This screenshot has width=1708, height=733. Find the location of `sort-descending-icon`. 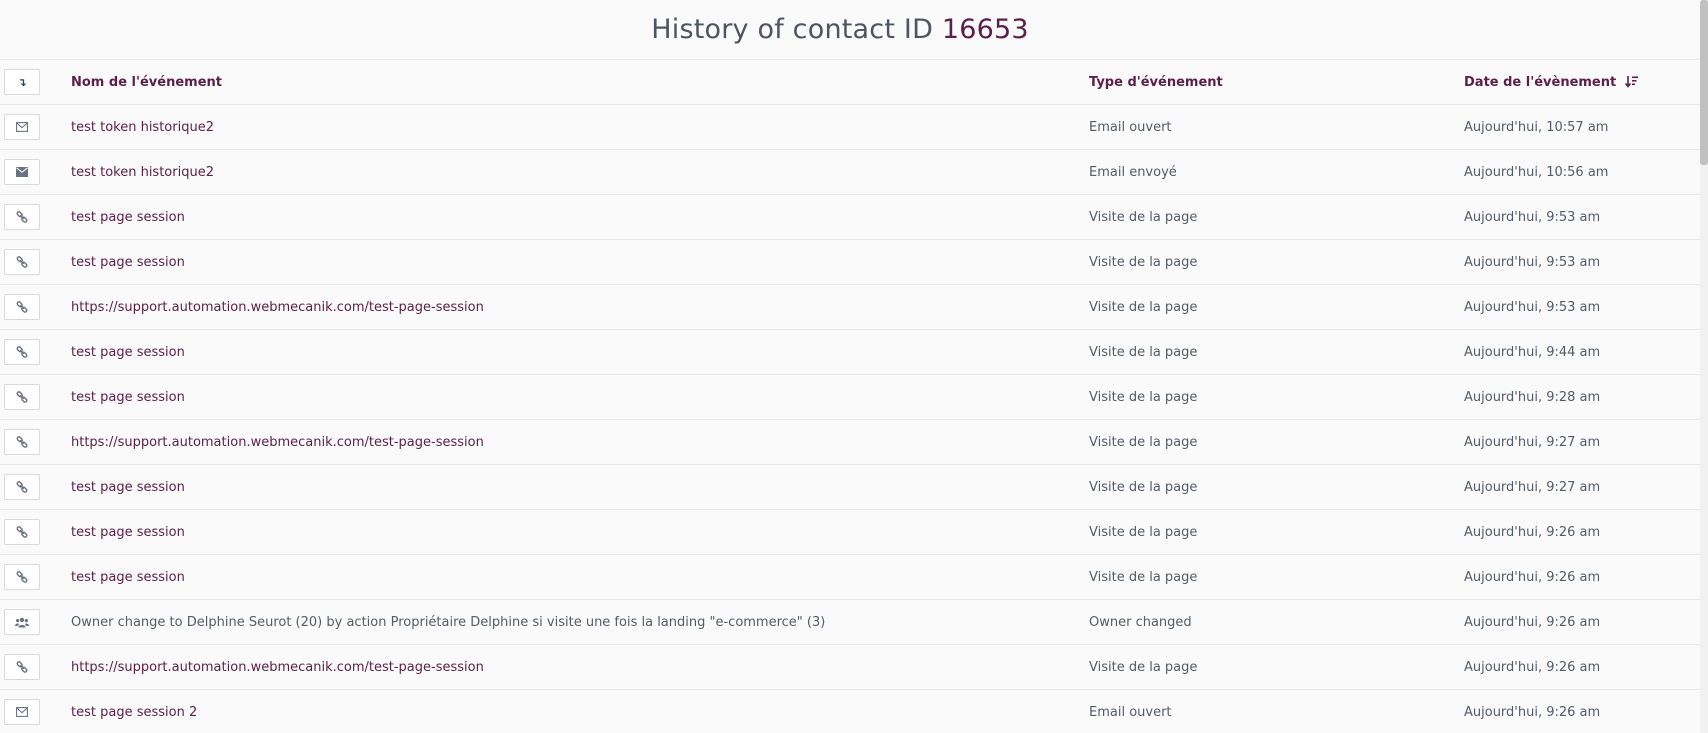

sort-descending-icon is located at coordinates (1631, 81).